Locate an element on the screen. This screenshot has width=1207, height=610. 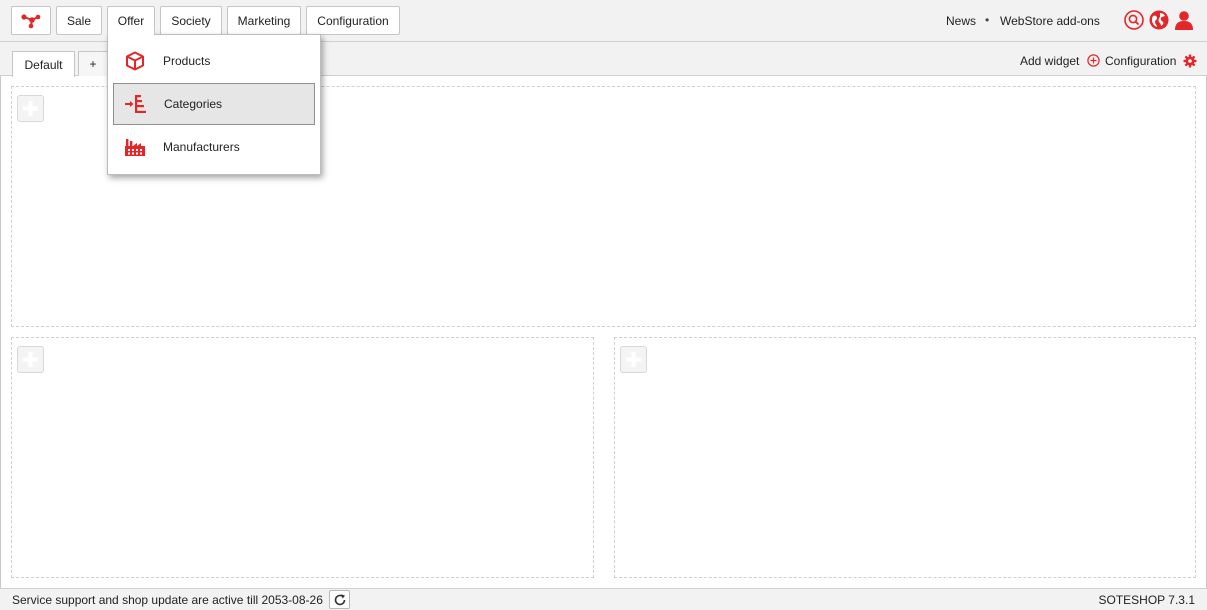
factory-icon is located at coordinates (135, 147).